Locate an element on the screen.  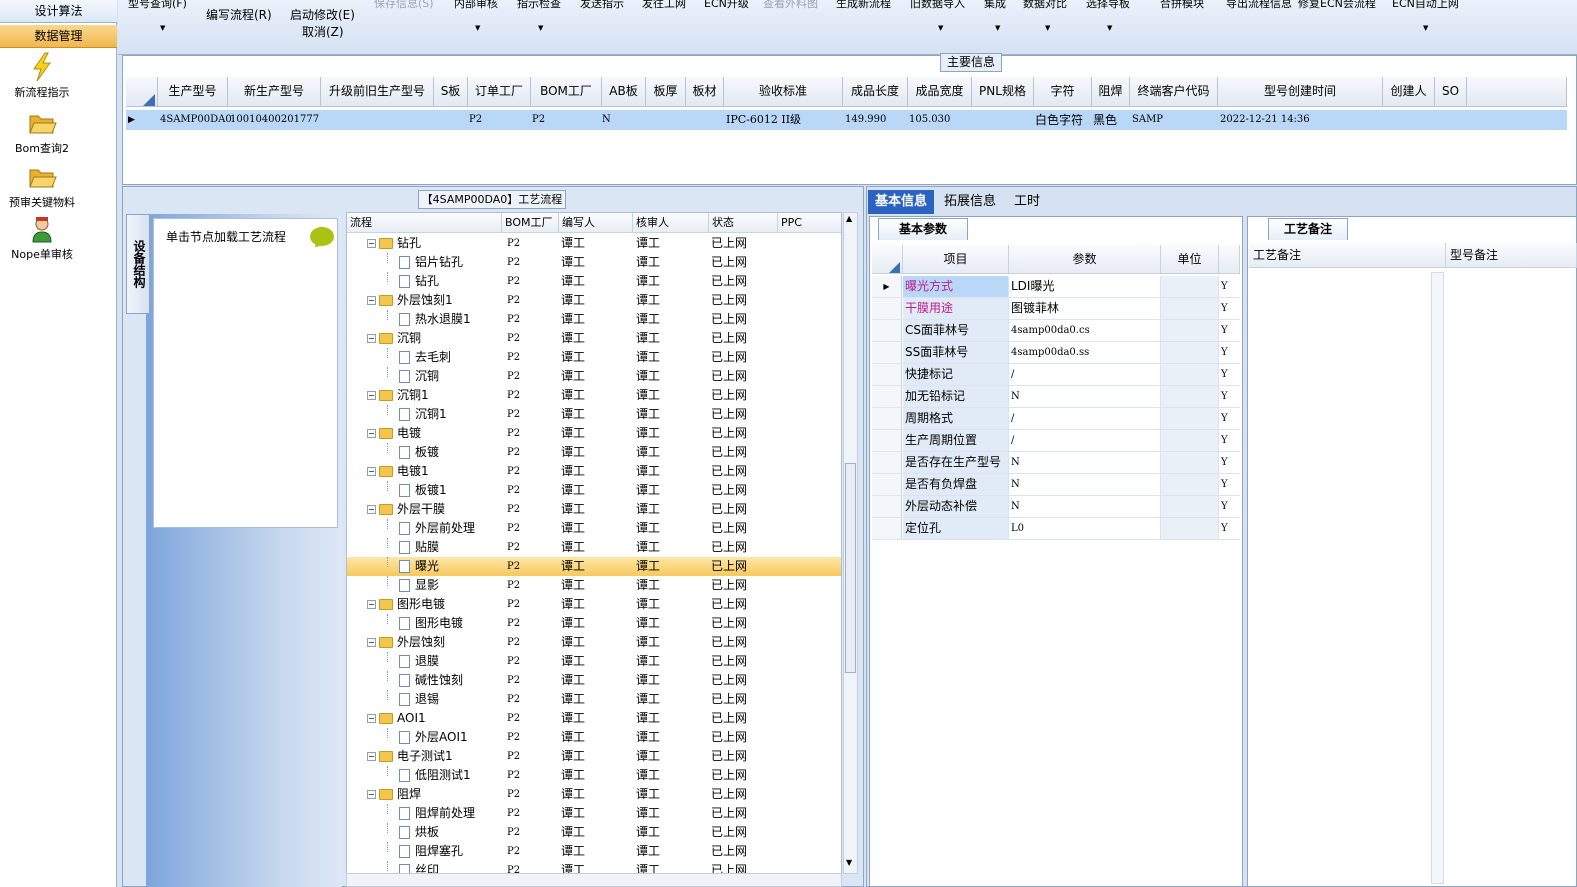
sidebar-tab-data: 数据管理 is located at coordinates (58, 36).